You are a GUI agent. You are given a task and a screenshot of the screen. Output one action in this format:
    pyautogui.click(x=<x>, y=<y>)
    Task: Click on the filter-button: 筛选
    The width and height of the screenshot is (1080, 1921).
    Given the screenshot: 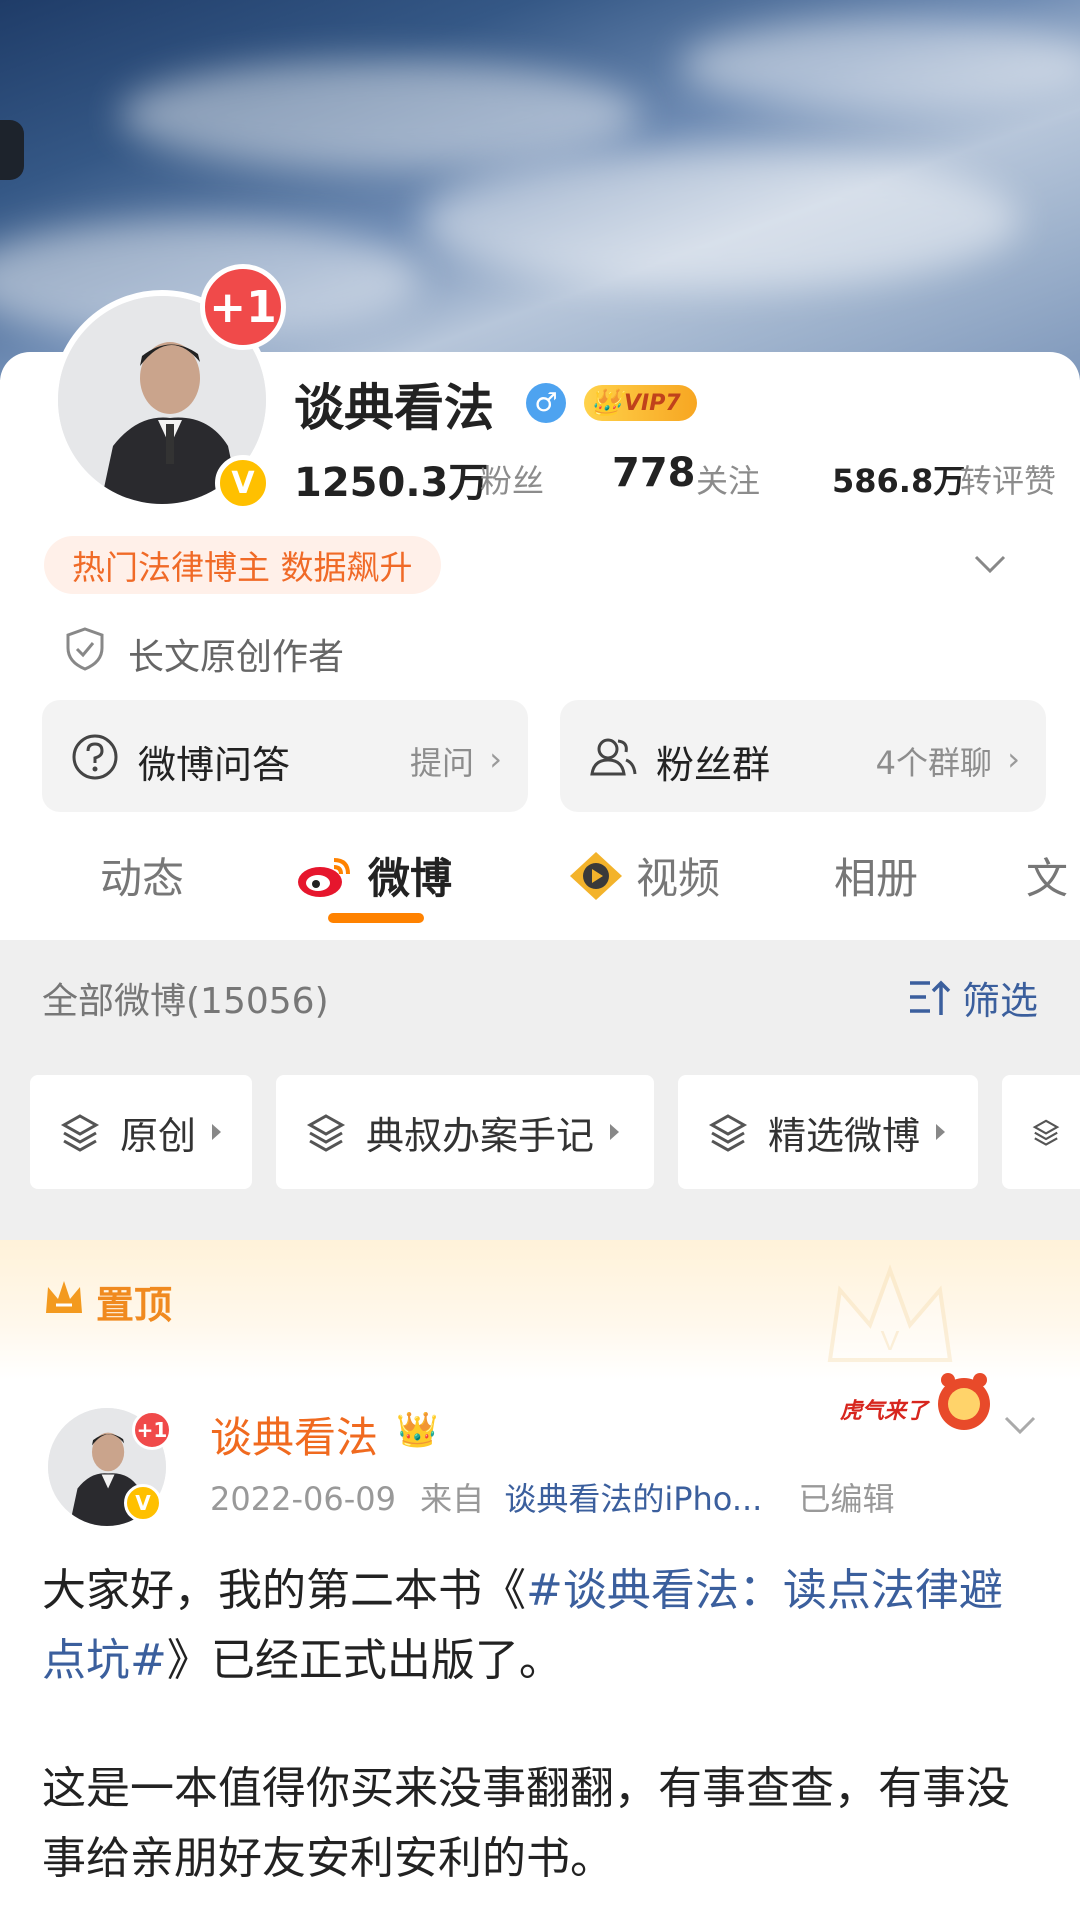 What is the action you would take?
    pyautogui.click(x=973, y=997)
    